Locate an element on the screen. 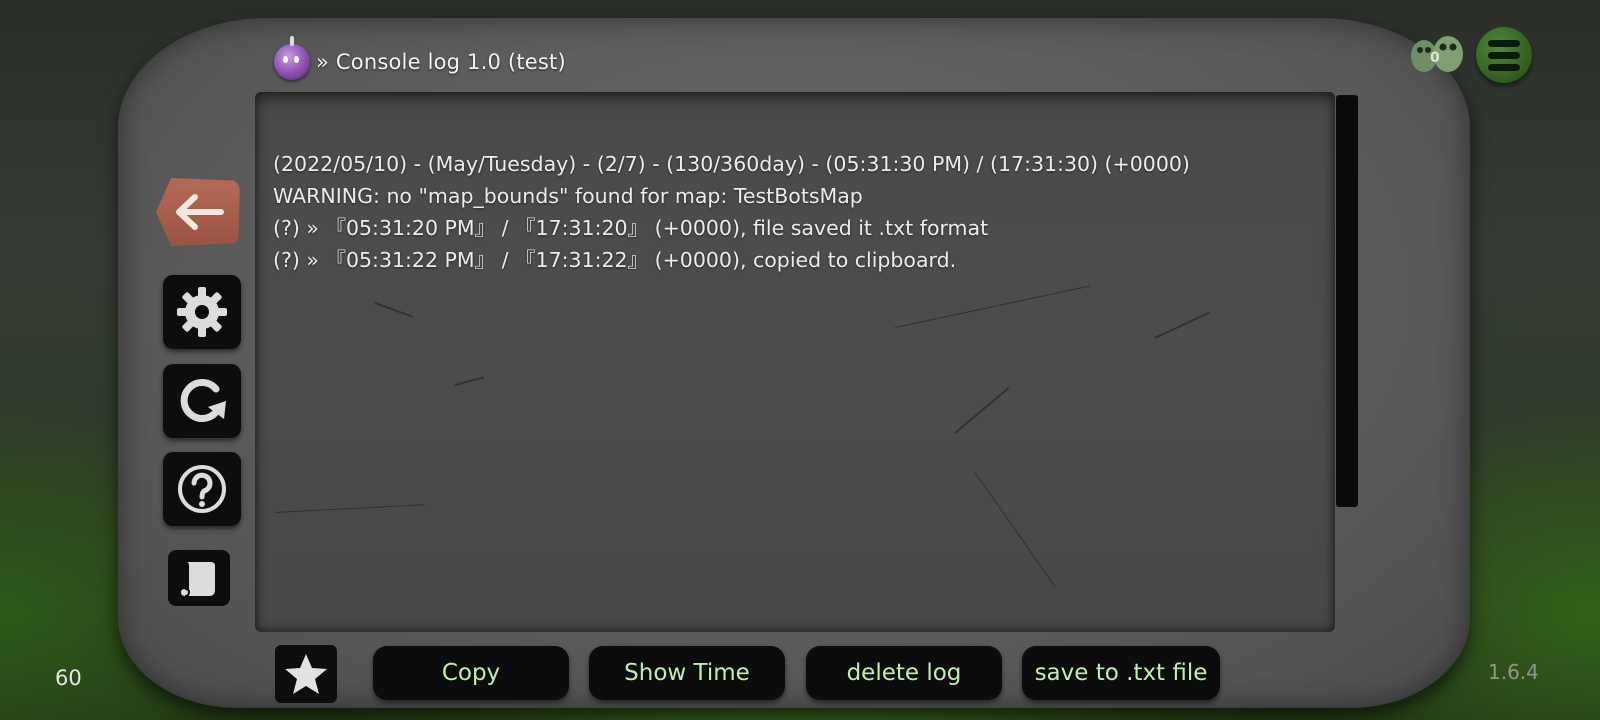  friends-button: 0 is located at coordinates (1437, 55).